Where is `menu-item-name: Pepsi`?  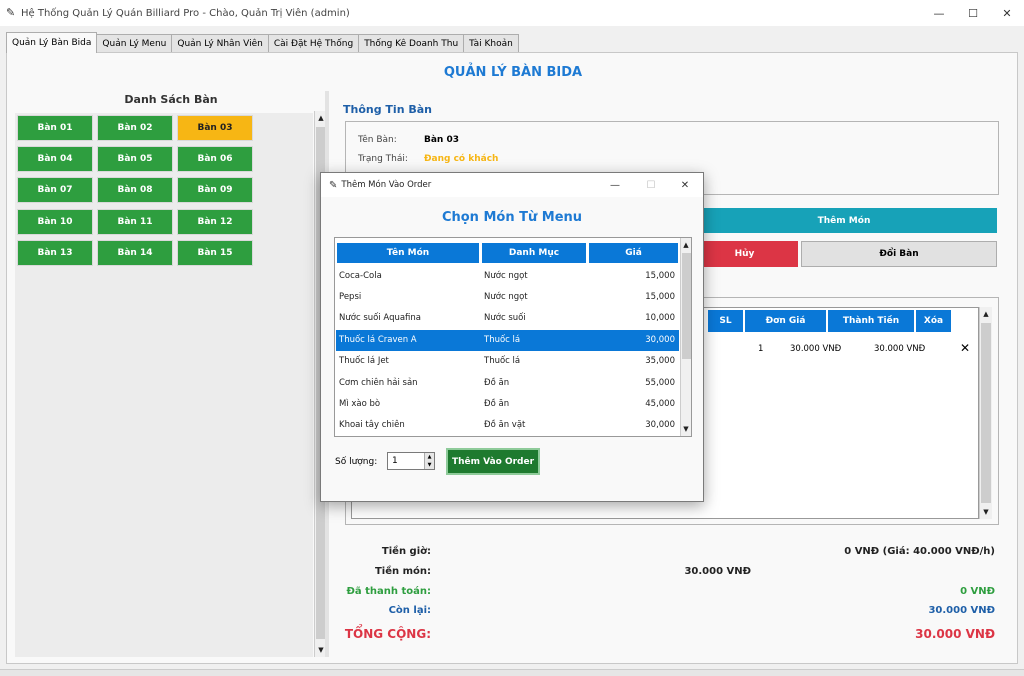
menu-item-name: Pepsi is located at coordinates (350, 297).